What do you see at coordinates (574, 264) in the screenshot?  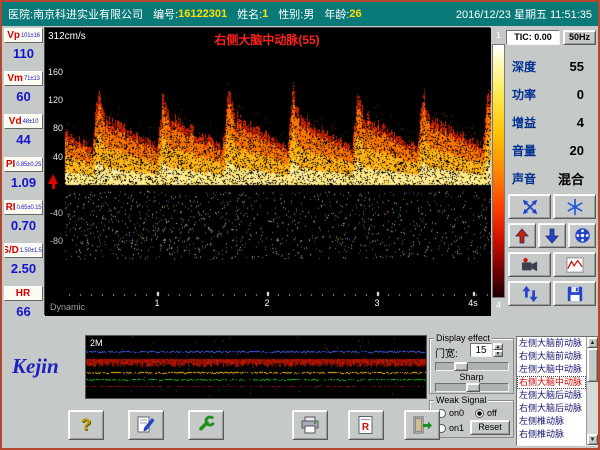 I see `trend-chart-button` at bounding box center [574, 264].